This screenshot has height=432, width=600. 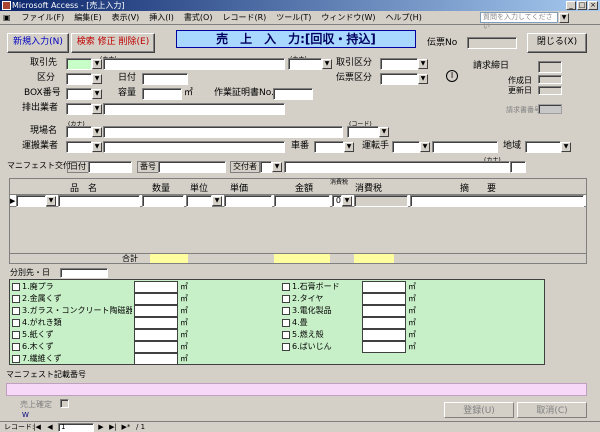 I want to click on menu-icon: ▣, so click(x=7, y=17).